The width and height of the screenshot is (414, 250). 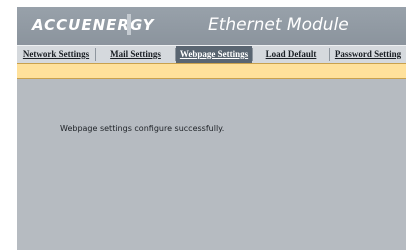 I want to click on page-title: Ethernet Module, so click(x=278, y=25).